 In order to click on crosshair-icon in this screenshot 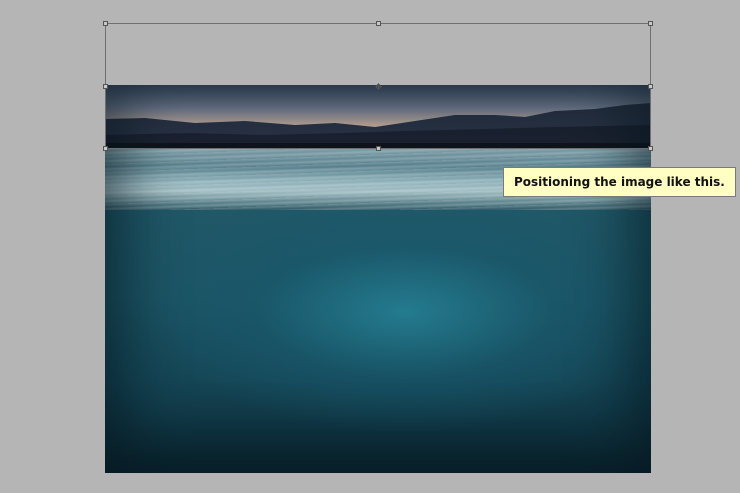, I will do `click(378, 86)`.